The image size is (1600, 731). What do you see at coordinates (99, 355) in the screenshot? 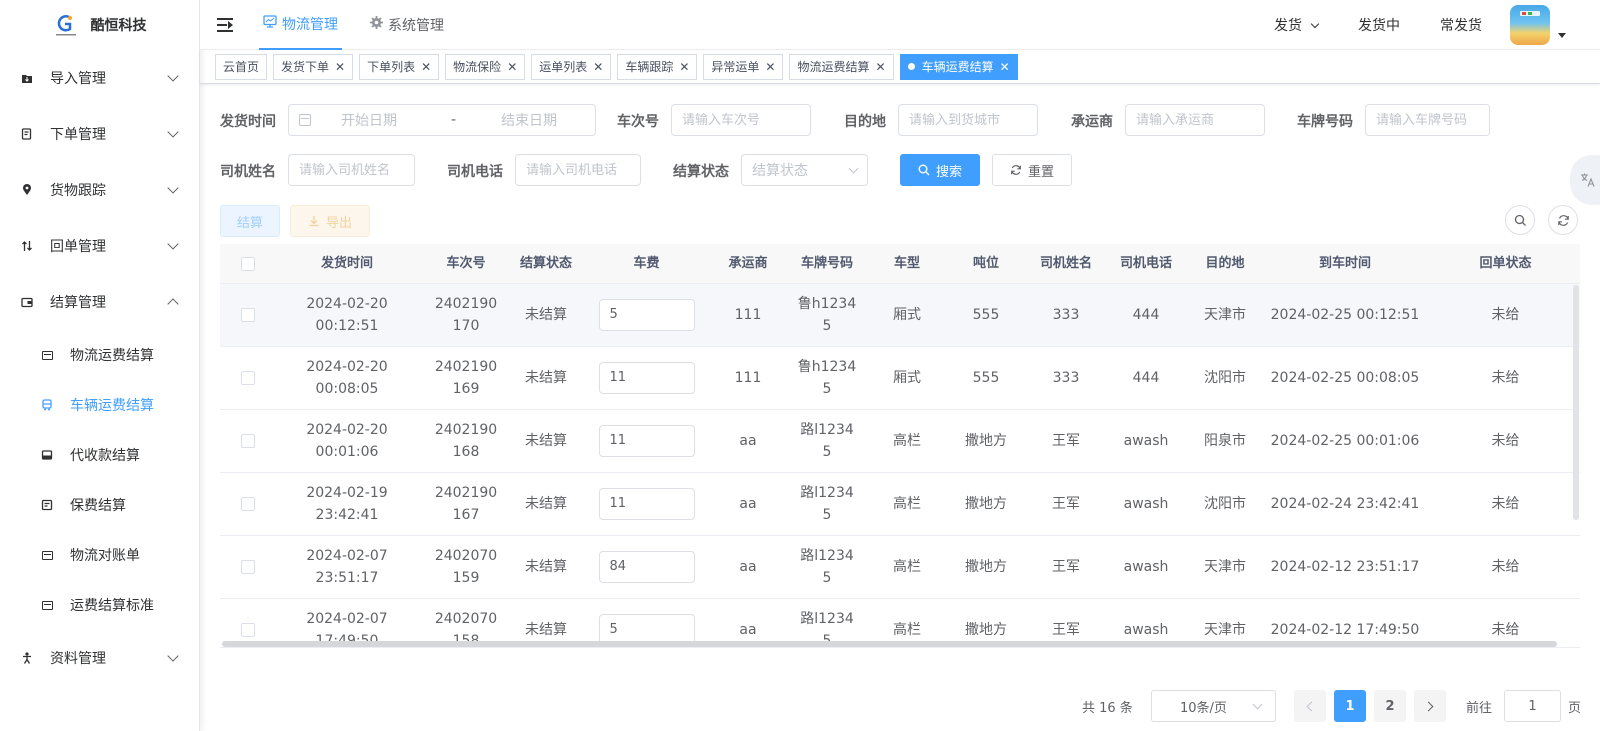
I see `sub-item-logistics-freight: 物流运费结算` at bounding box center [99, 355].